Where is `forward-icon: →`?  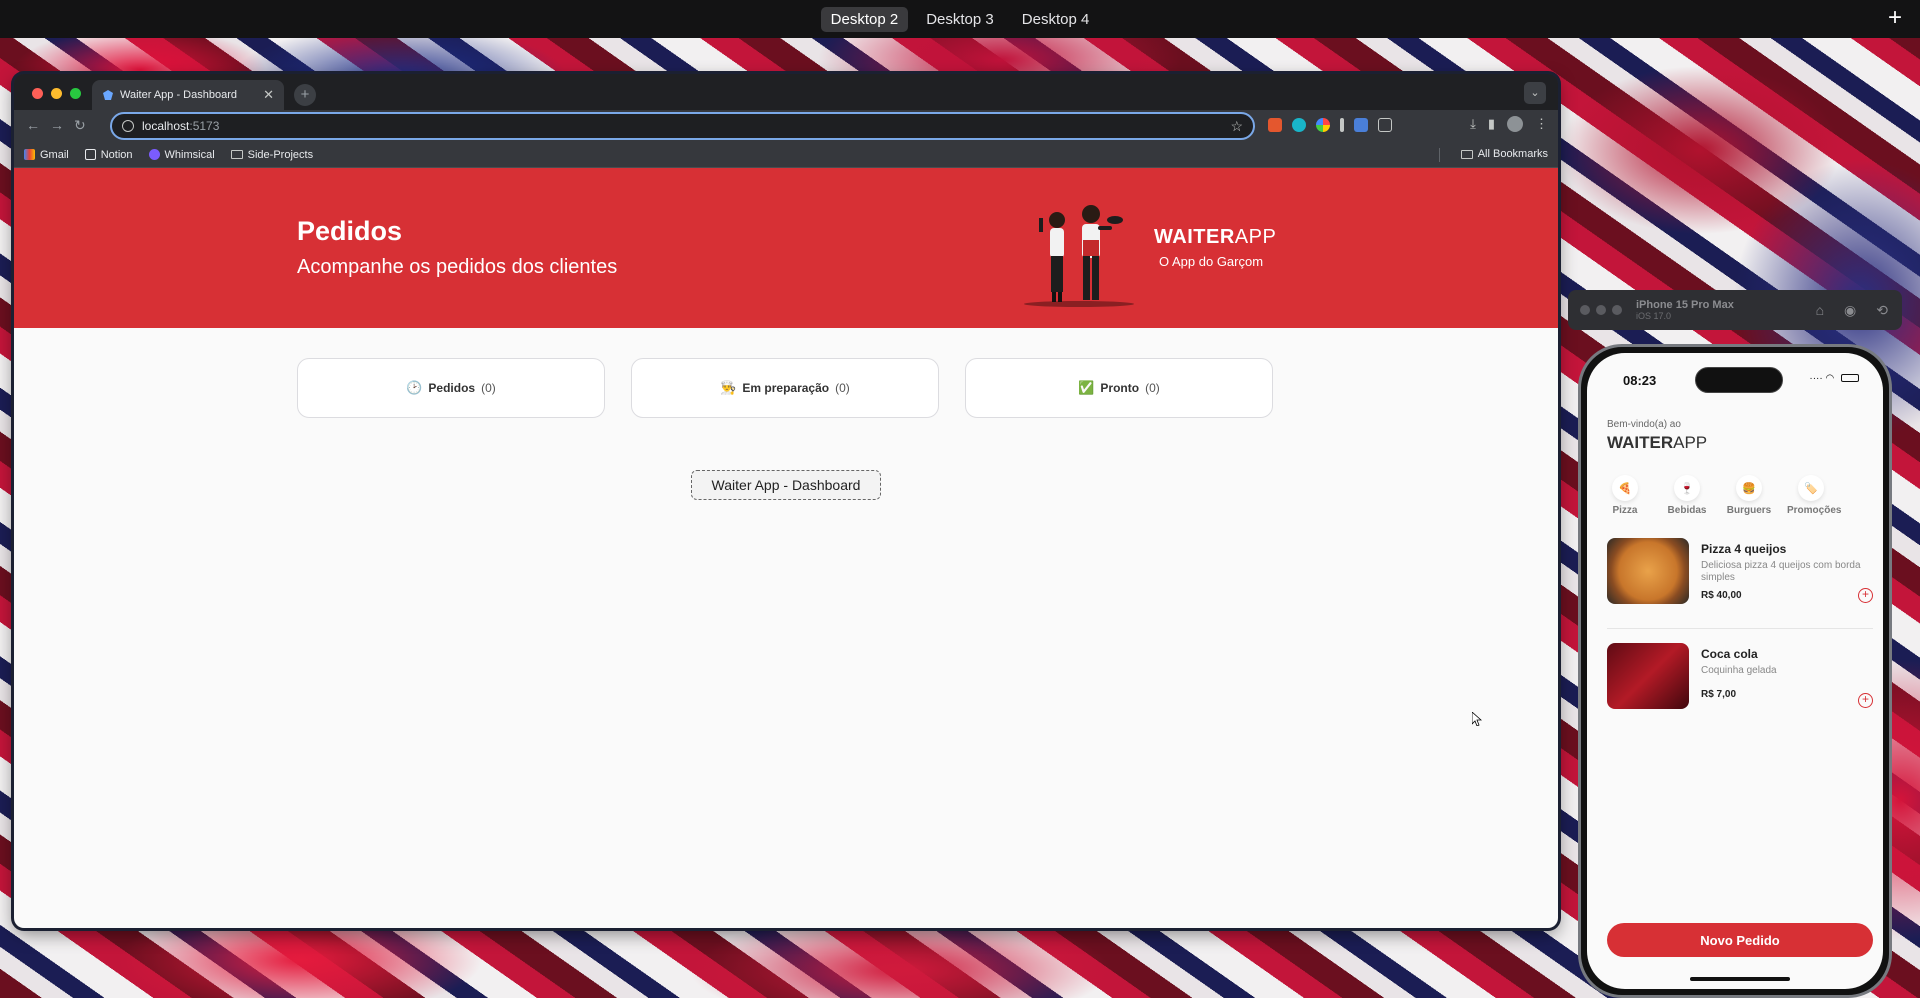 forward-icon: → is located at coordinates (57, 125).